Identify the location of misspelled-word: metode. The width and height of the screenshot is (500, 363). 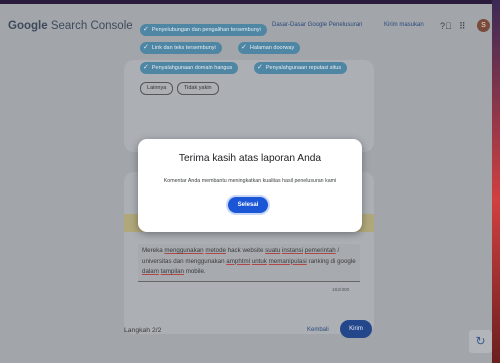
(215, 250).